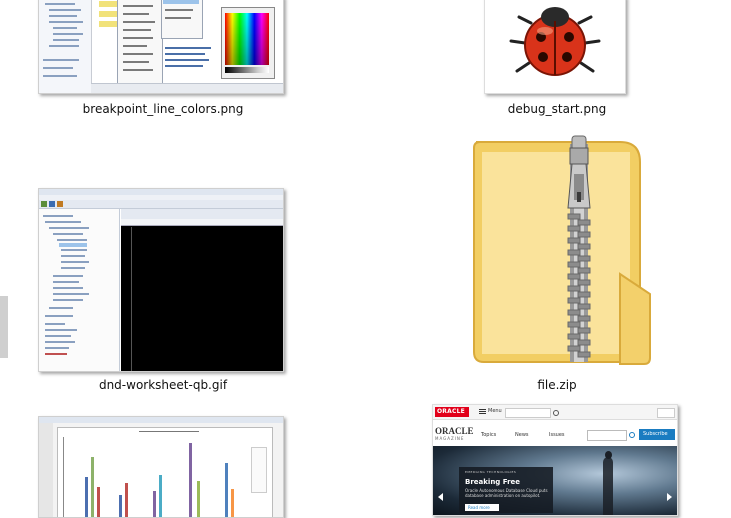  What do you see at coordinates (495, 411) in the screenshot?
I see `menu-label: Menu` at bounding box center [495, 411].